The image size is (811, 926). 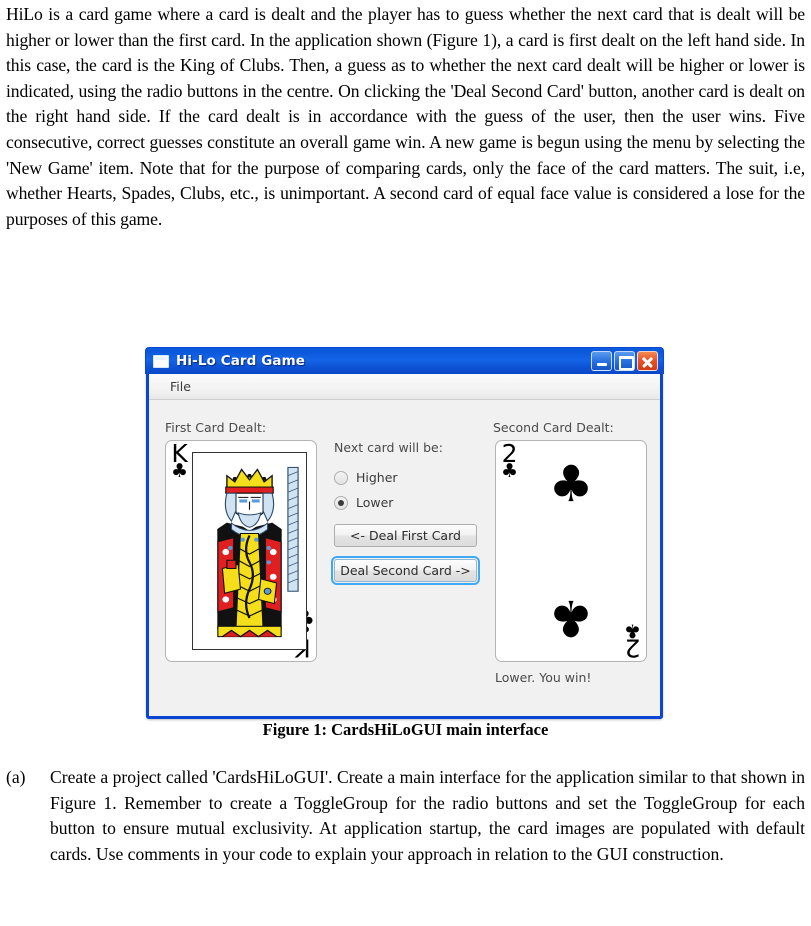 I want to click on minimize-icon, so click(x=601, y=361).